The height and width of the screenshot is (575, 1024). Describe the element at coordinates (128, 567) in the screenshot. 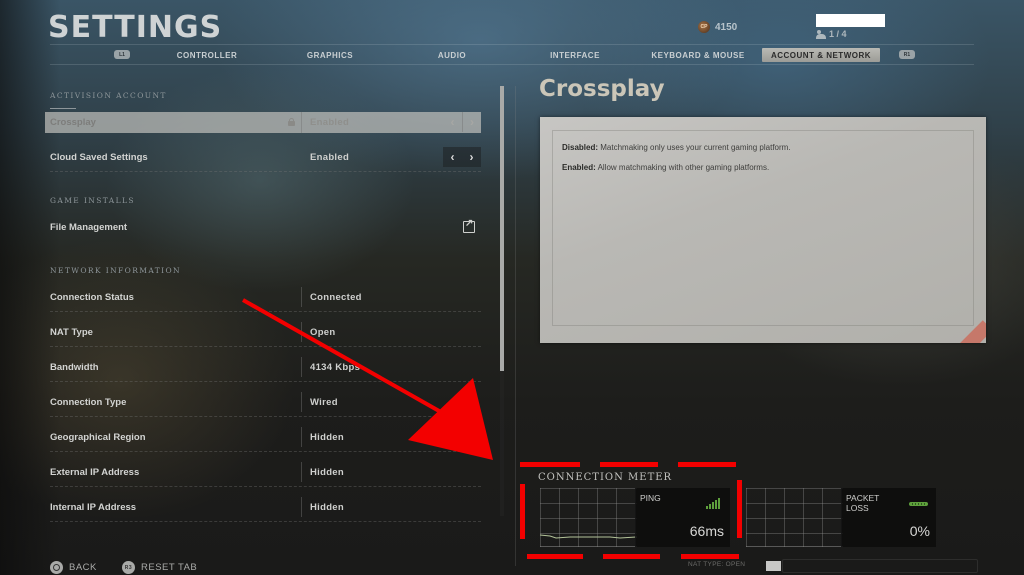

I see `r3-button-icon: R3` at that location.